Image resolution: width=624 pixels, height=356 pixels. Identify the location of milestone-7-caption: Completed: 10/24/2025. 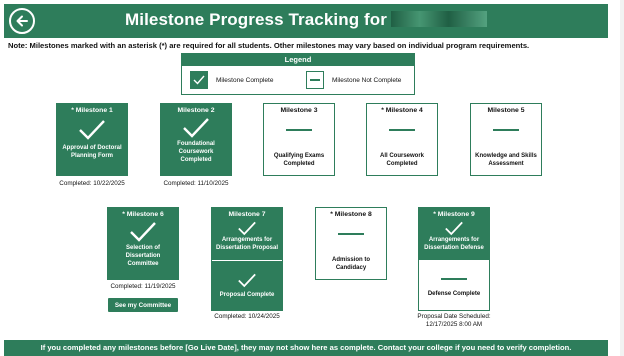
(247, 316).